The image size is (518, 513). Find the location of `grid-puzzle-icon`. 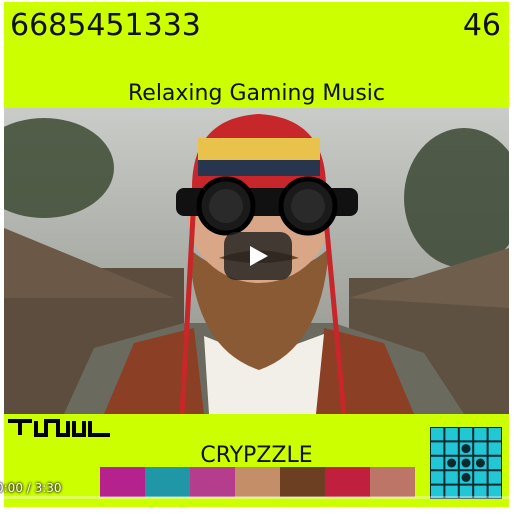

grid-puzzle-icon is located at coordinates (466, 463).